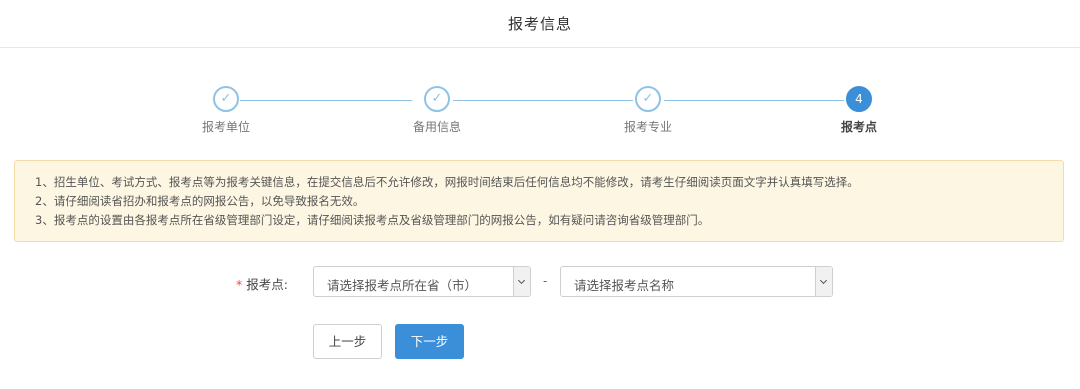 Image resolution: width=1080 pixels, height=389 pixels. I want to click on step-number: 4, so click(859, 99).